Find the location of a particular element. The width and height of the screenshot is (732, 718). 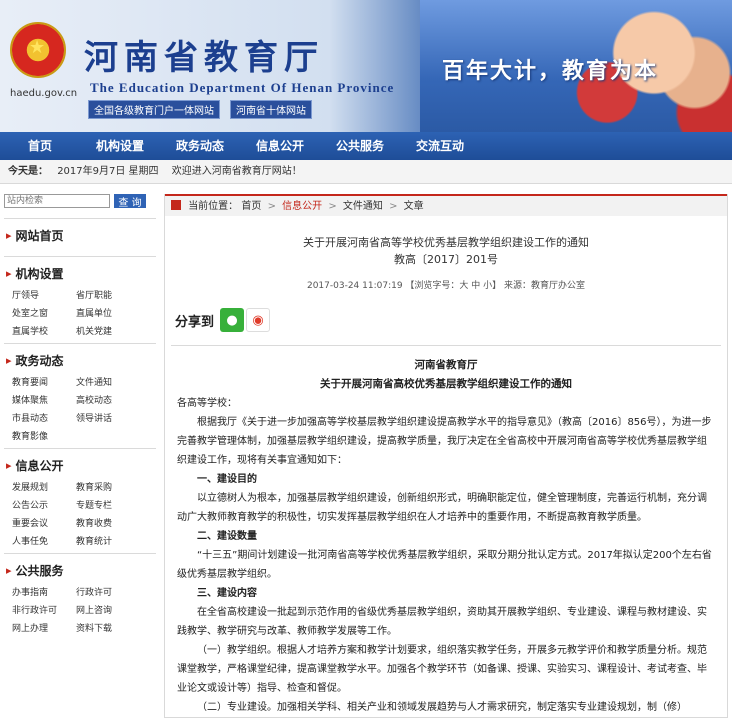

sidebar-item: 公告公示 is located at coordinates (44, 504).